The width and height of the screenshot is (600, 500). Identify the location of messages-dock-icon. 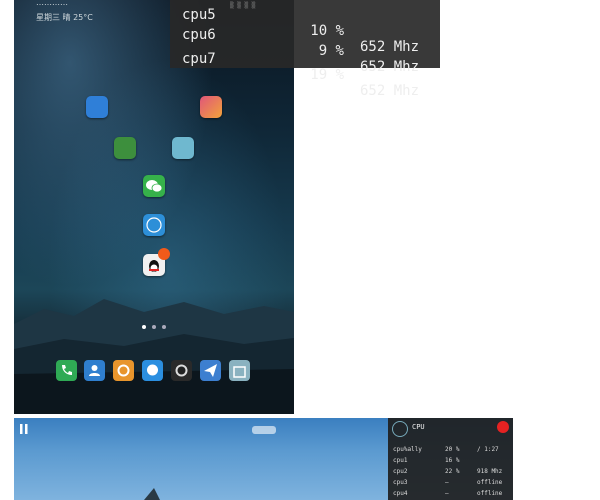
(152, 370).